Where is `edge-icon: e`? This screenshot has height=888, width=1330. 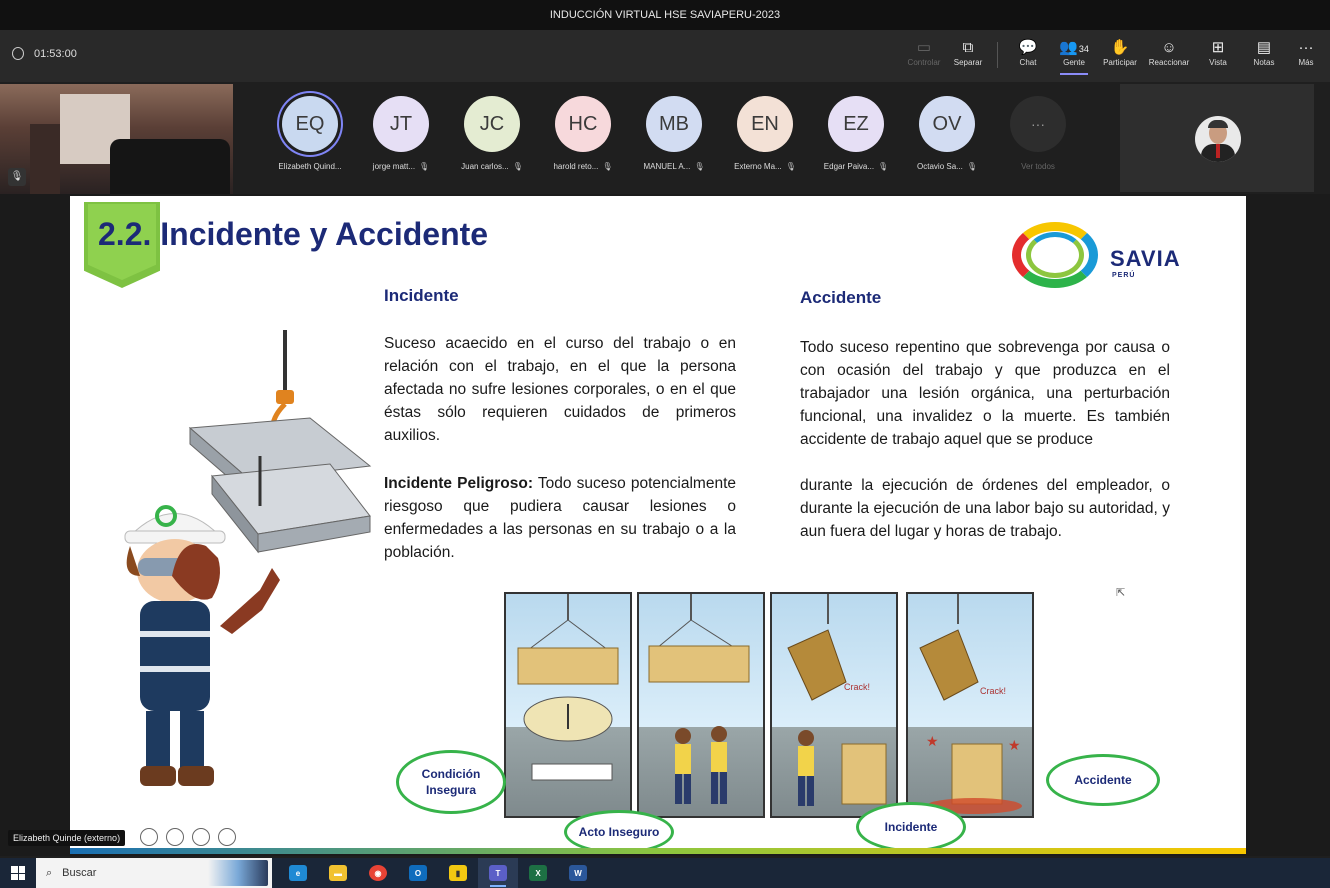
edge-icon: e is located at coordinates (298, 873).